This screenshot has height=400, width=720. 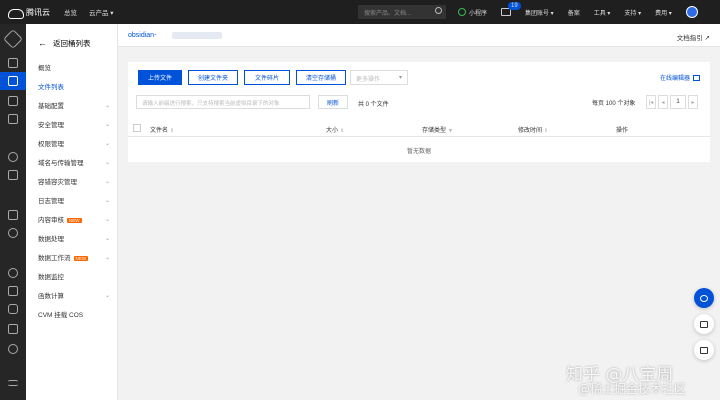 What do you see at coordinates (462, 12) in the screenshot?
I see `mini-program-icon` at bounding box center [462, 12].